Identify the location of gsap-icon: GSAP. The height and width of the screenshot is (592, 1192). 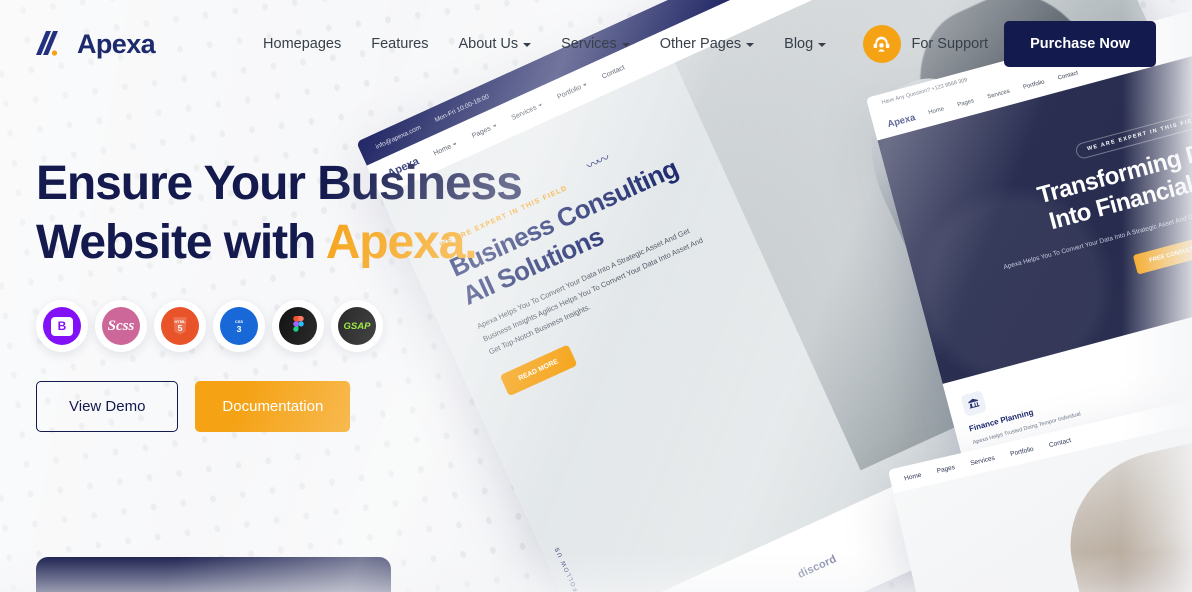
(357, 326).